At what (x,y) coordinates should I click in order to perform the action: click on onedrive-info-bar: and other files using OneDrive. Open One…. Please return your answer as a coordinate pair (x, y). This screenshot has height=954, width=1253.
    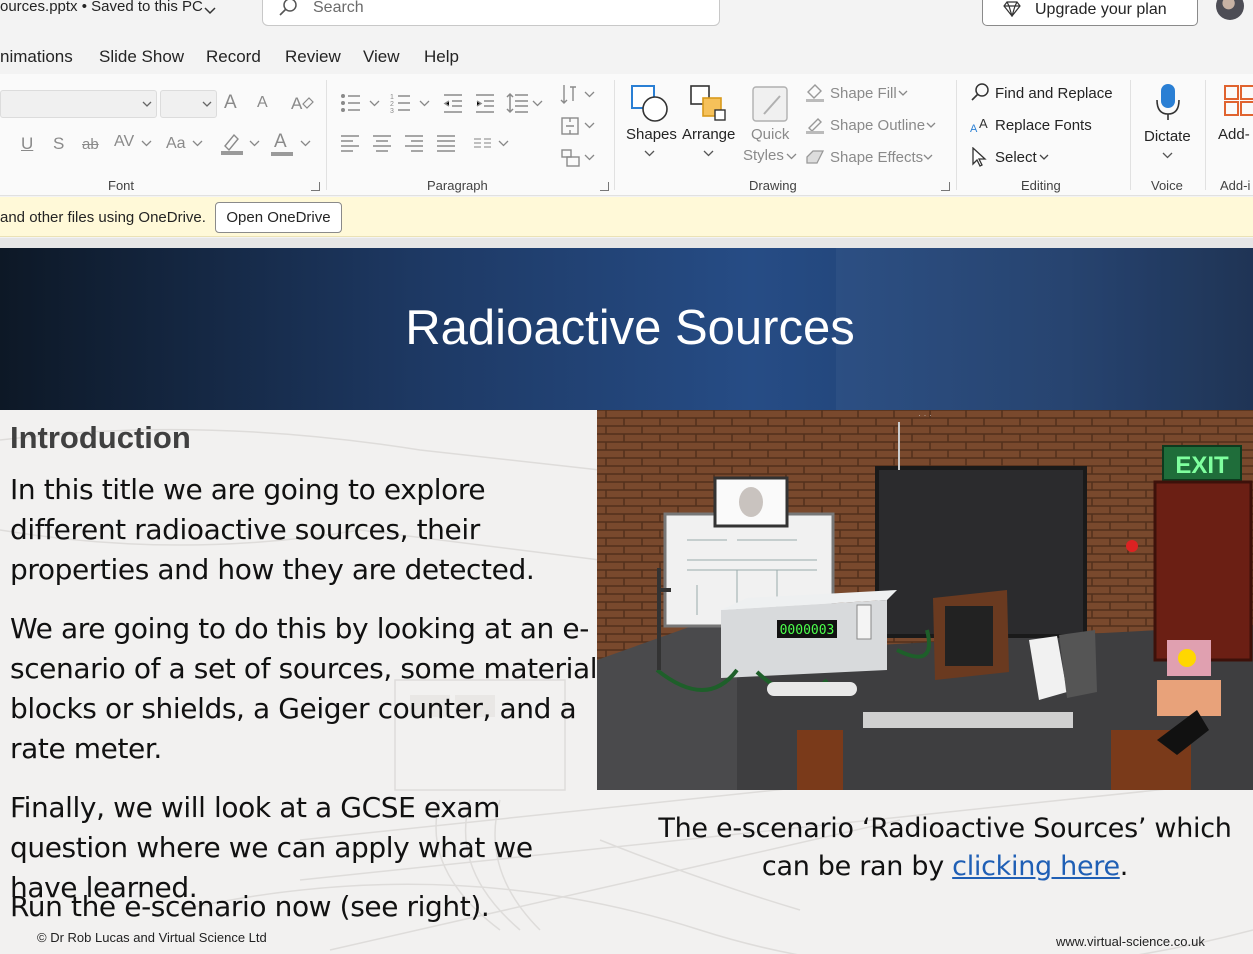
    Looking at the image, I should click on (626, 217).